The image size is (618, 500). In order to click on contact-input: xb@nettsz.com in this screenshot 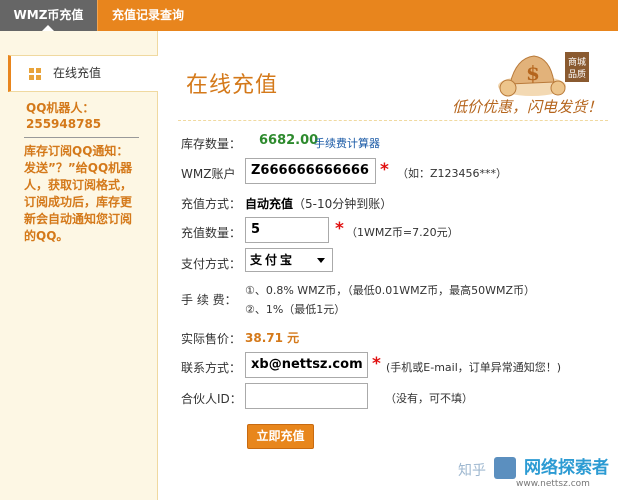, I will do `click(306, 365)`.